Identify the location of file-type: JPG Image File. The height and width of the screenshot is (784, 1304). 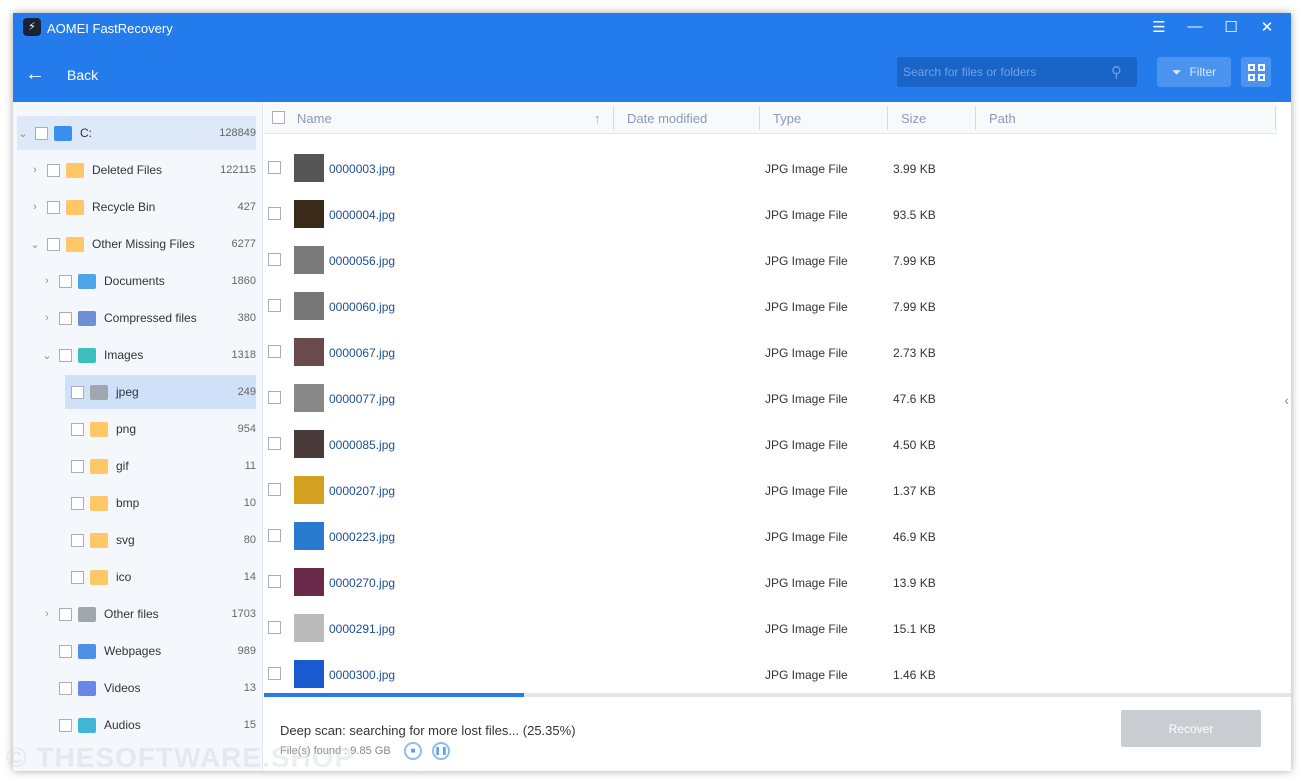
(806, 169).